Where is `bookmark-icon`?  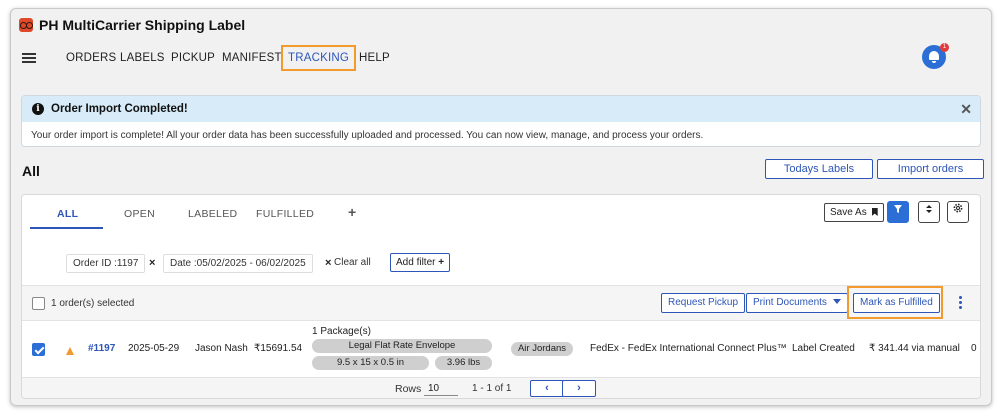 bookmark-icon is located at coordinates (874, 212).